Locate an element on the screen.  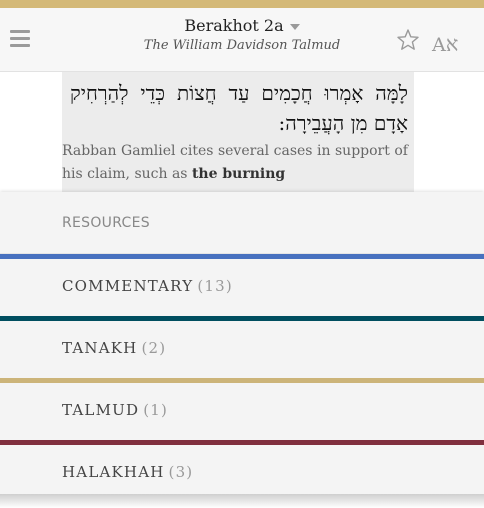
page-title-row: Berakhot 2a is located at coordinates (242, 25).